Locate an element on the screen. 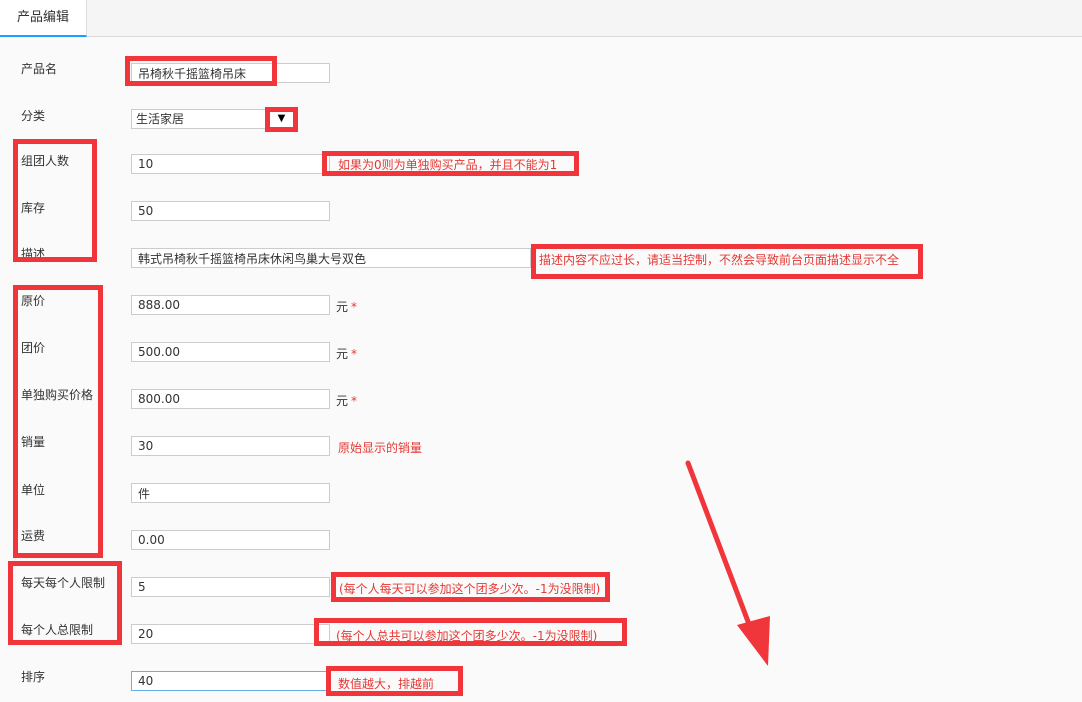  annotation-arrow-icon is located at coordinates (727, 563).